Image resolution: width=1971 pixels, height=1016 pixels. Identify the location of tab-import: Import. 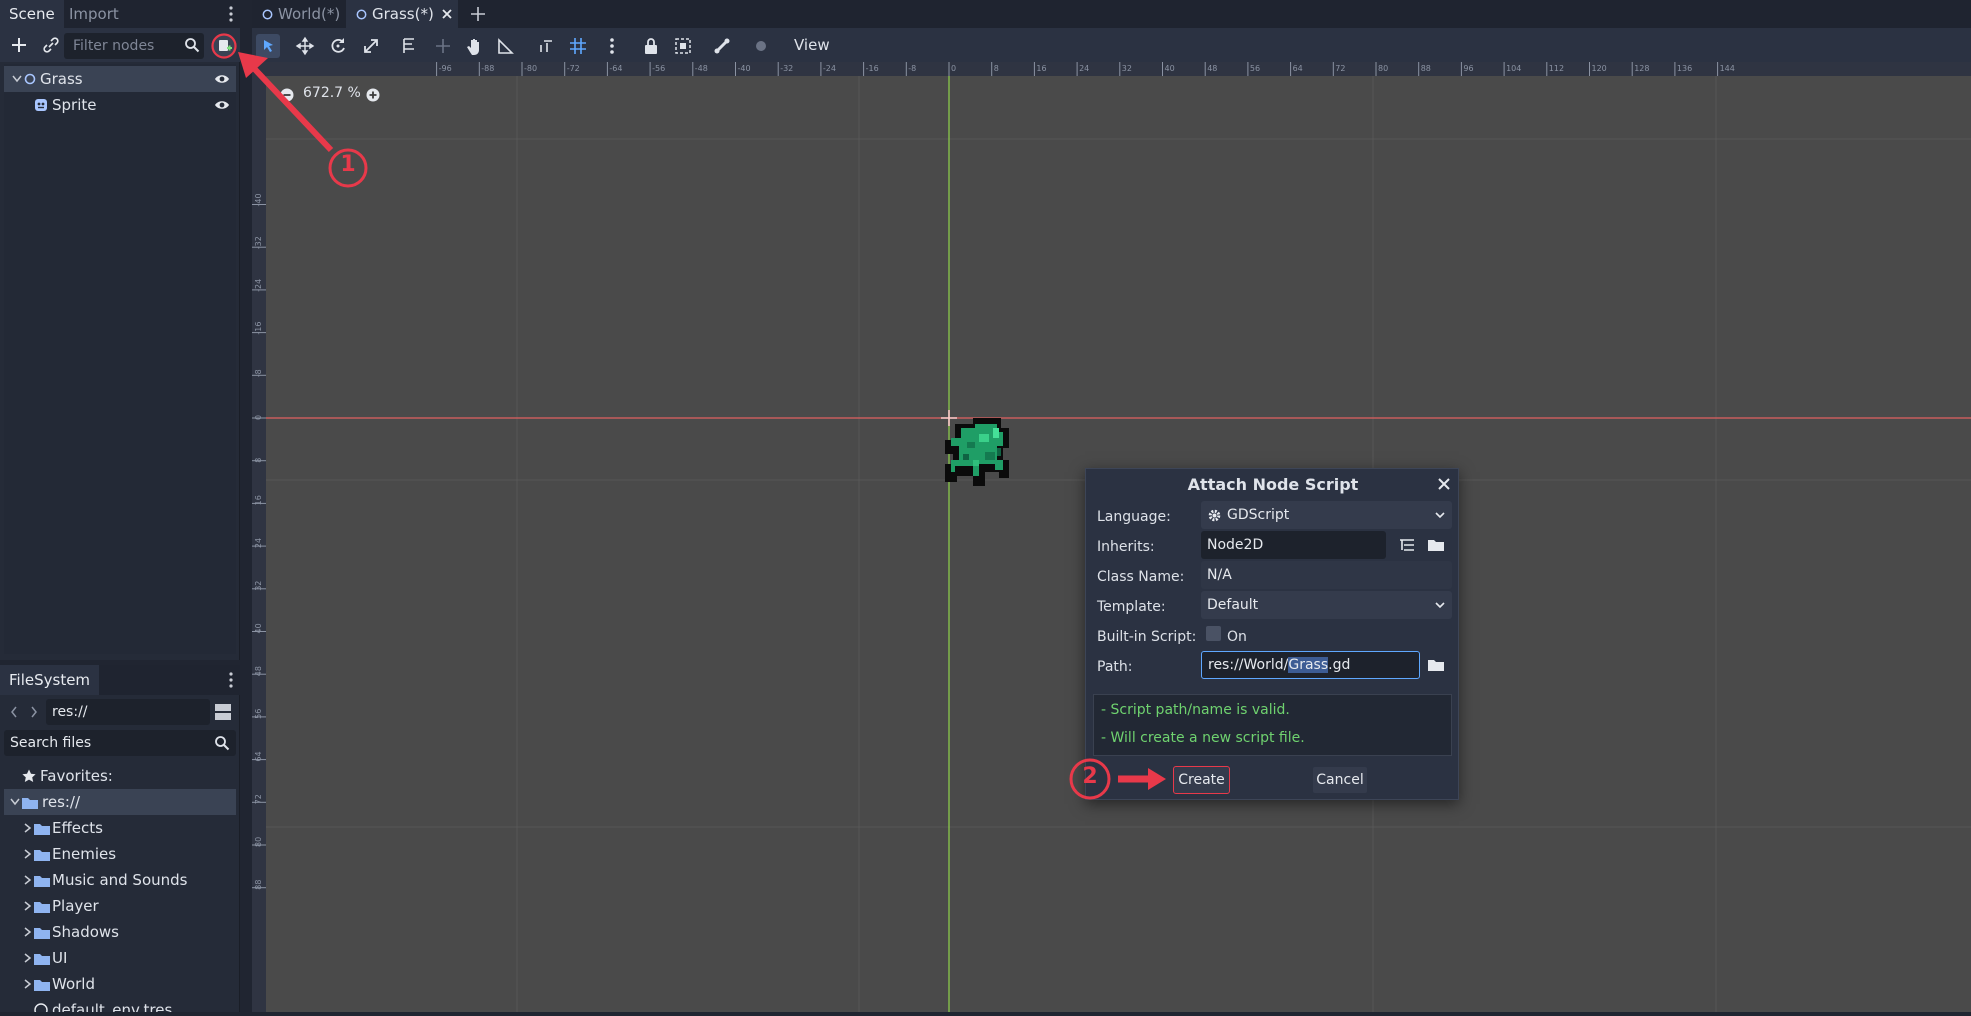
(94, 14).